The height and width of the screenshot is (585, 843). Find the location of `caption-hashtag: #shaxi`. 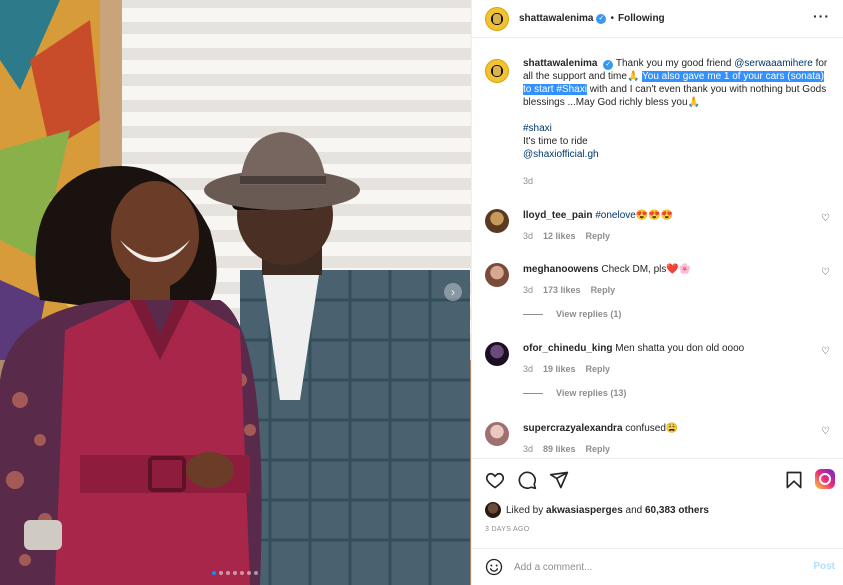

caption-hashtag: #shaxi is located at coordinates (537, 128).